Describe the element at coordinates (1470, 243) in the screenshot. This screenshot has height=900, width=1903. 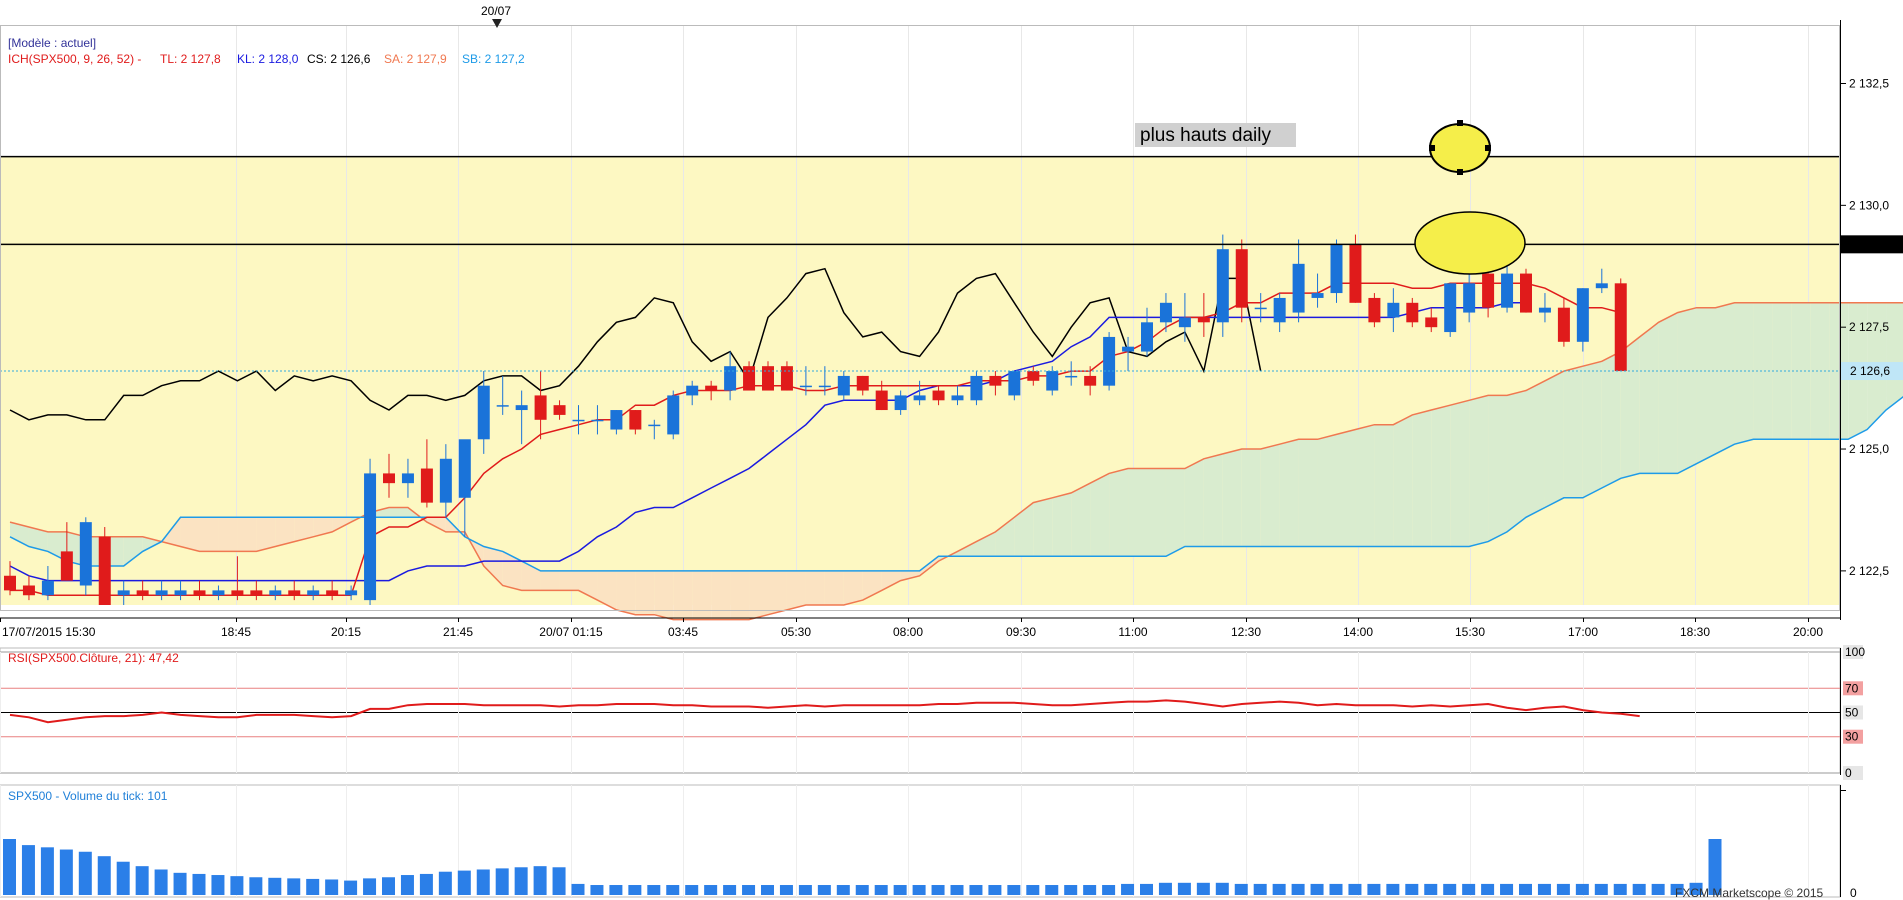
I see `ellipse-marker-level` at that location.